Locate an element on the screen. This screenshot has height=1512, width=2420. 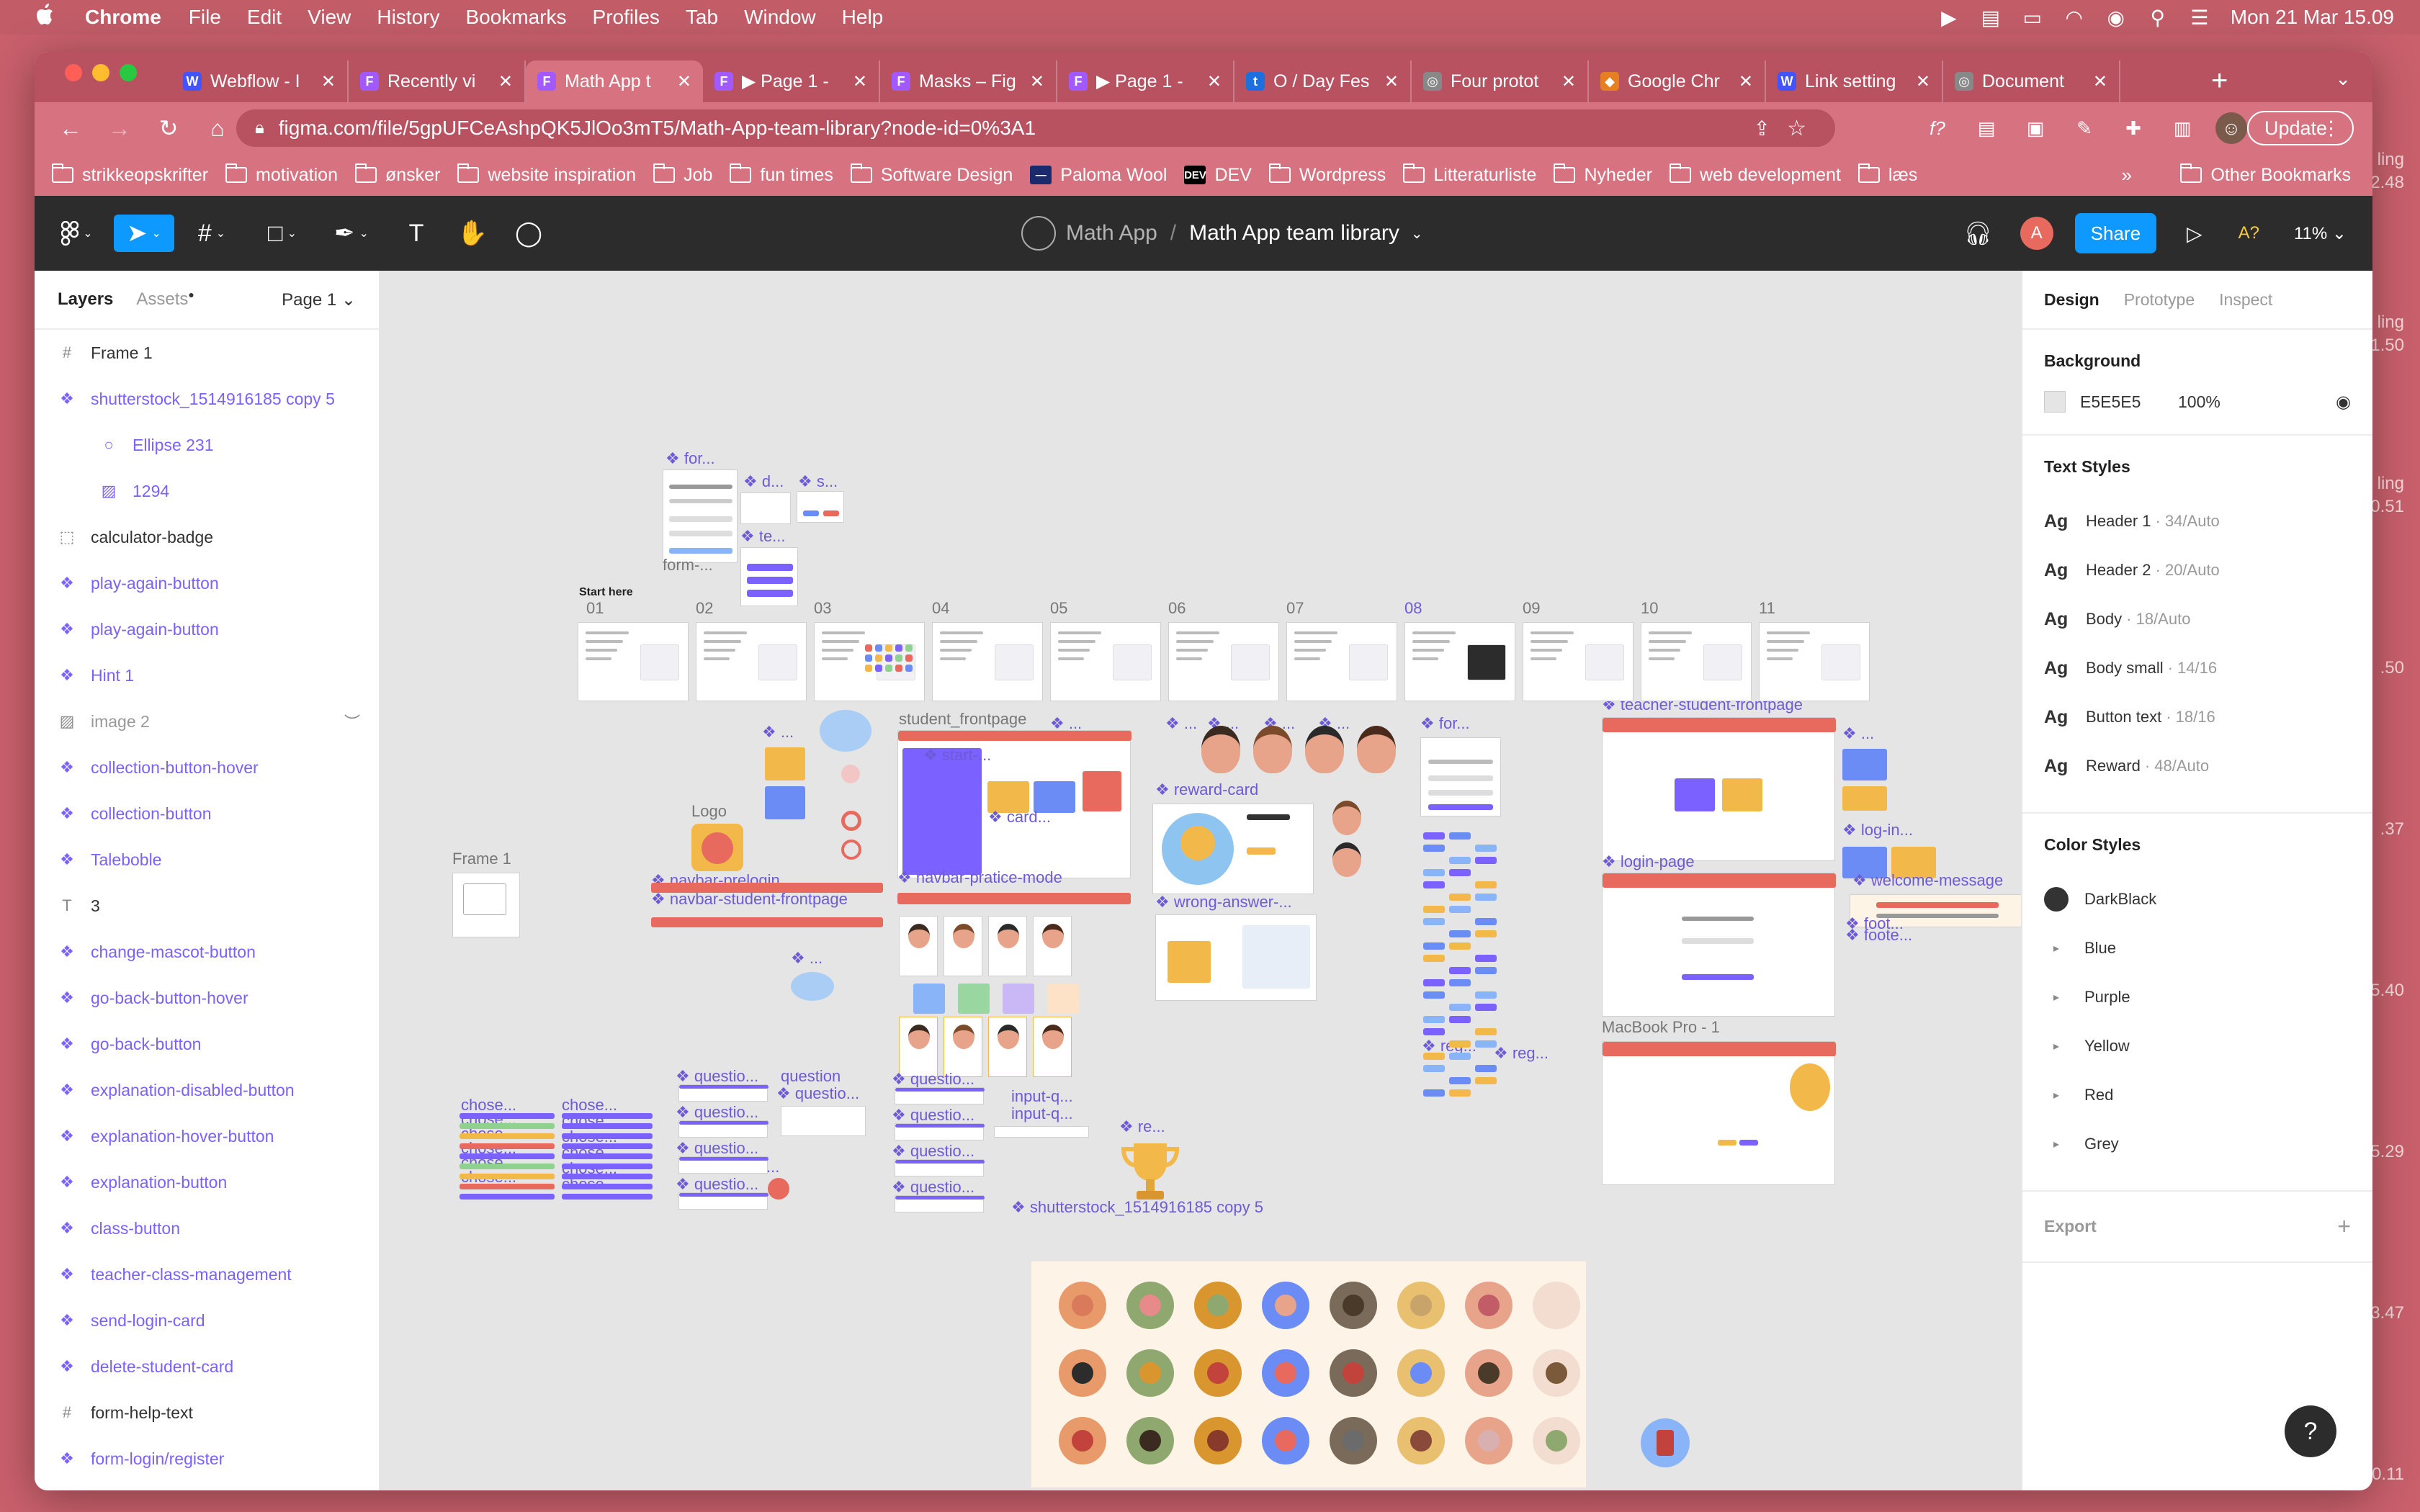
speech-bubble-small is located at coordinates (812, 986).